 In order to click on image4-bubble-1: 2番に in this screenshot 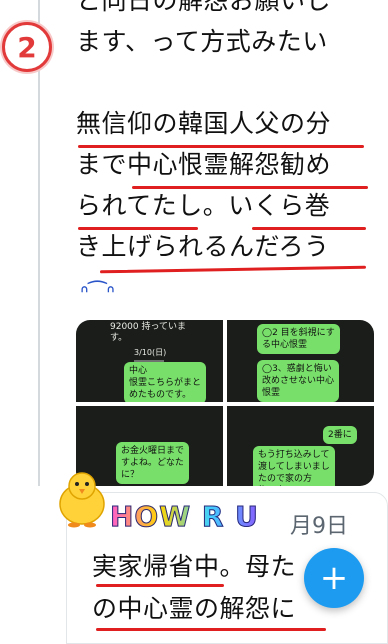, I will do `click(340, 435)`.